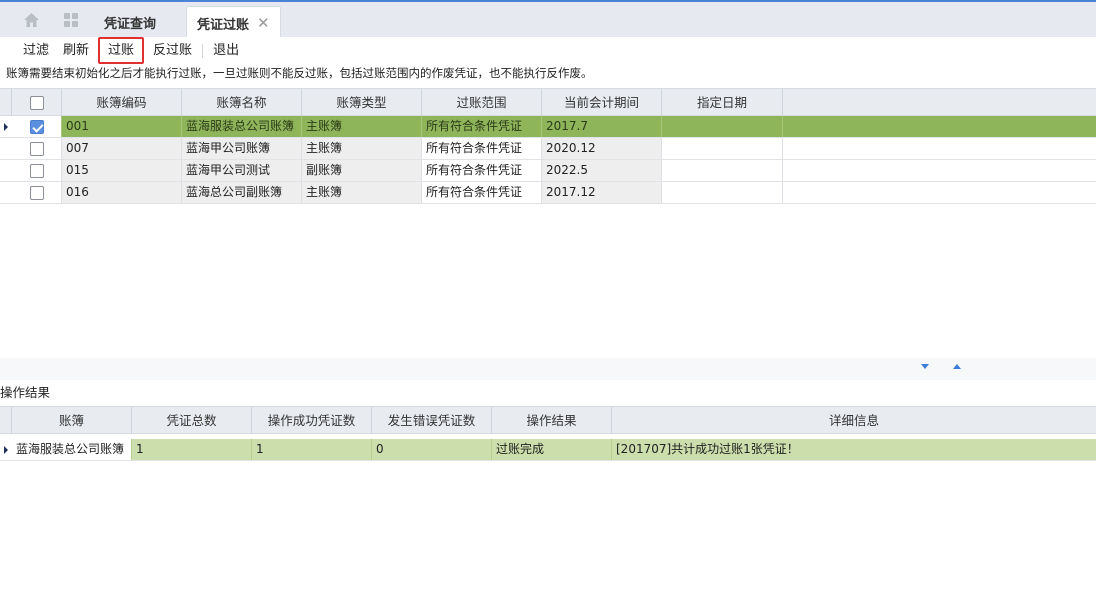 This screenshot has width=1096, height=599. What do you see at coordinates (432, 449) in the screenshot?
I see `result-errors: 0` at bounding box center [432, 449].